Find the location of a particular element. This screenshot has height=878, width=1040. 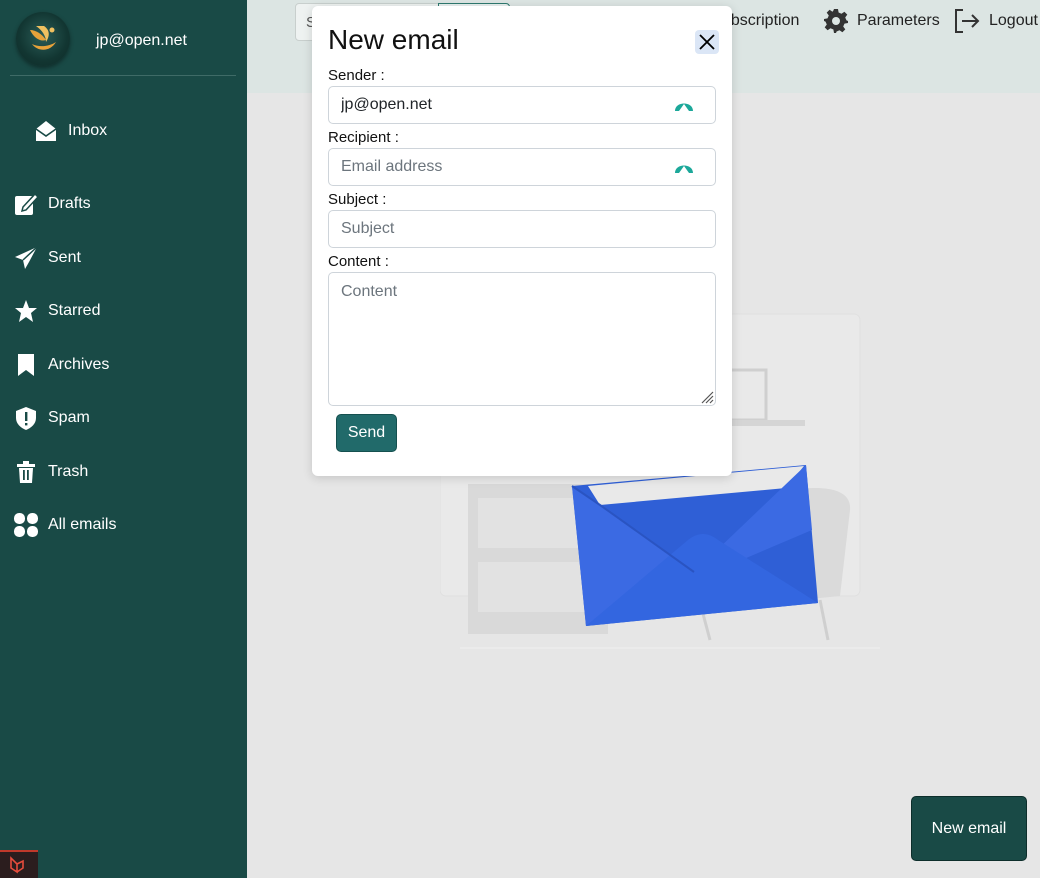

sidebar-item-label: Sent is located at coordinates (64, 257).